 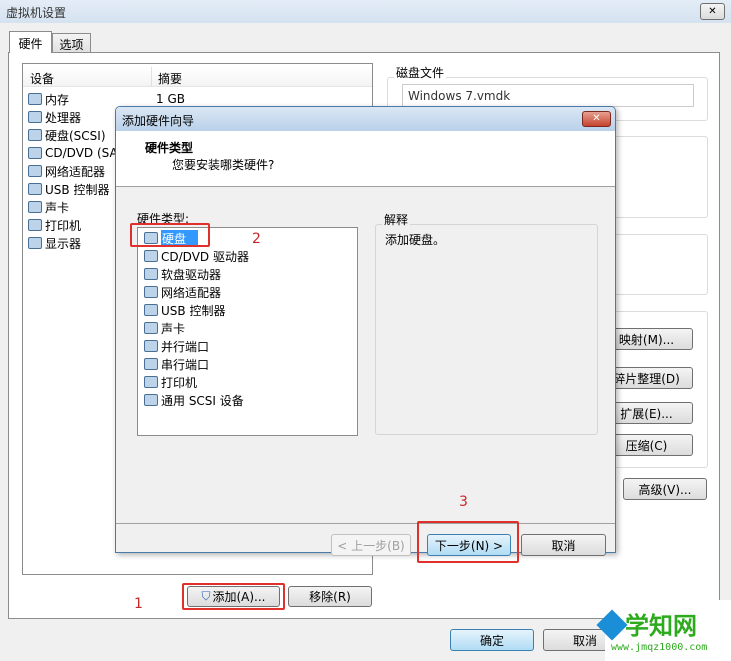 I want to click on list-item: CD/DVD (SA, so click(x=73, y=153).